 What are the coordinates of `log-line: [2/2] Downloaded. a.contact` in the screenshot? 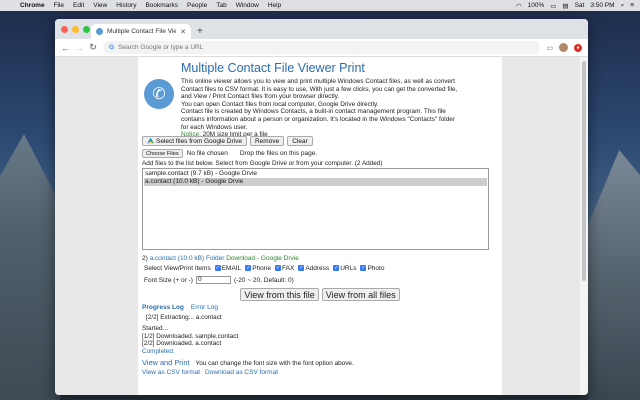 It's located at (182, 344).